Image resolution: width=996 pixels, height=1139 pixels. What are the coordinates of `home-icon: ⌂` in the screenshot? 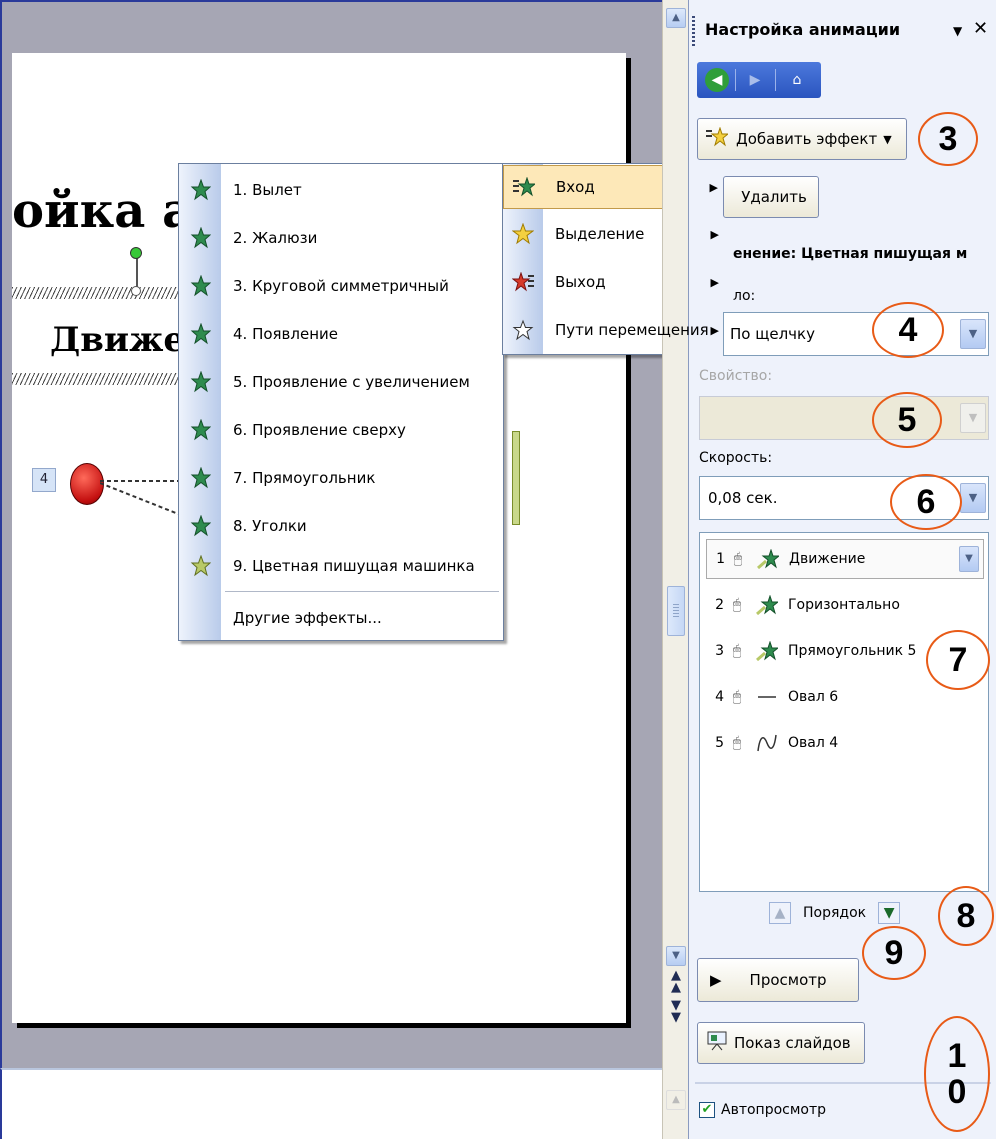 It's located at (797, 80).